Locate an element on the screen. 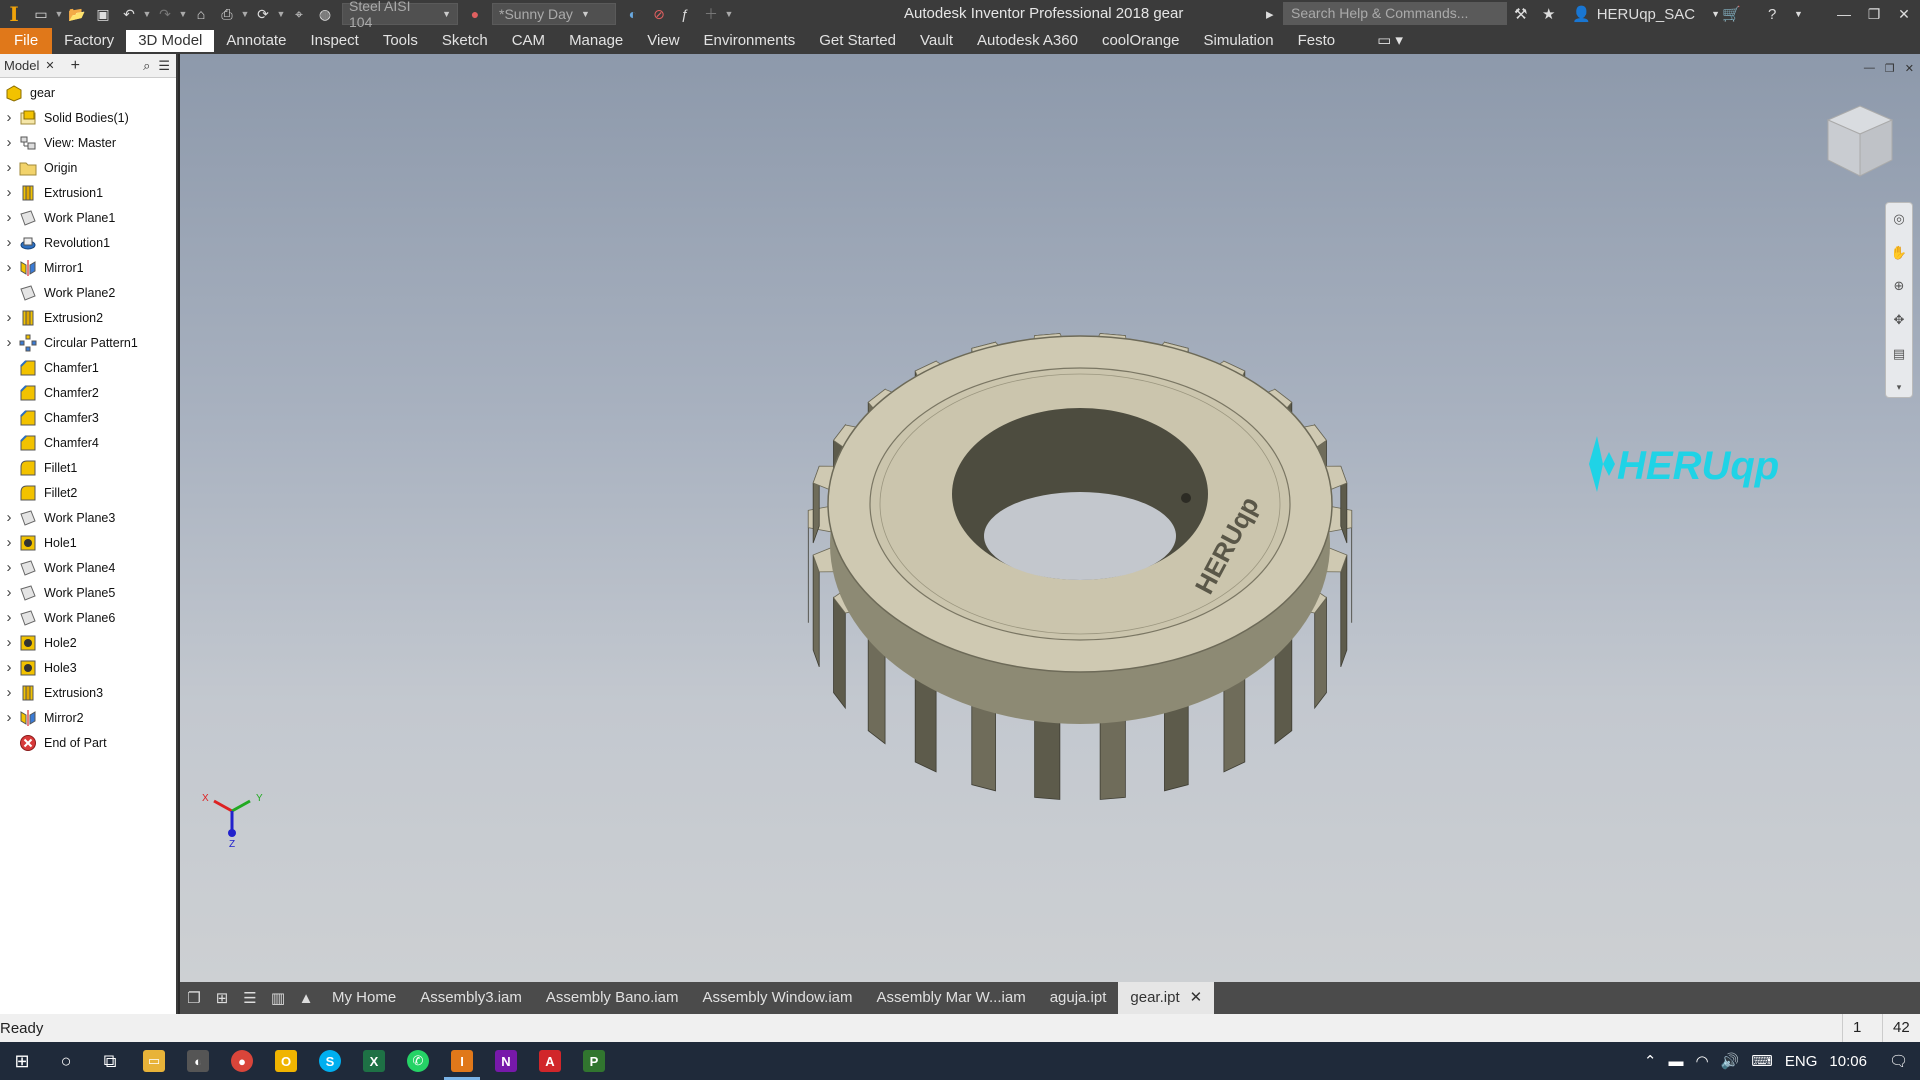 This screenshot has width=1920, height=1080. tree-node: › Revolution1 is located at coordinates (88, 242).